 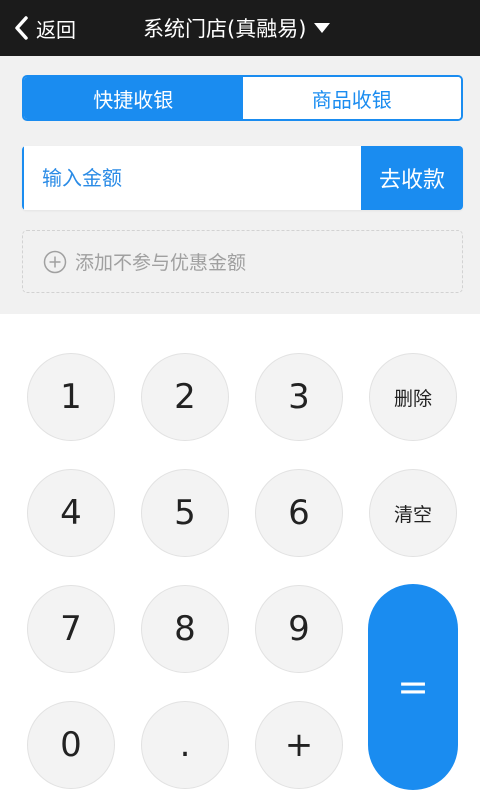 What do you see at coordinates (56, 29) in the screenshot?
I see `back-label: 返回` at bounding box center [56, 29].